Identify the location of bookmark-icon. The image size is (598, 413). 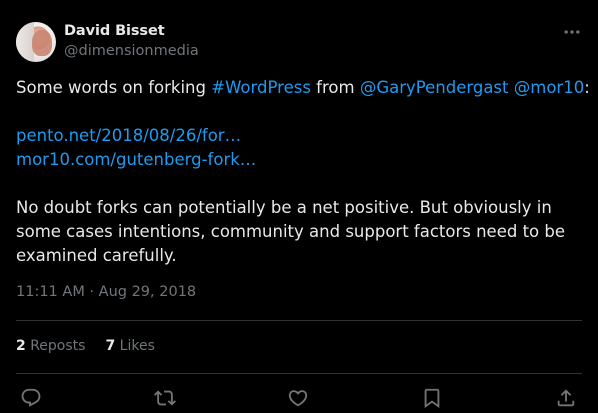
(432, 398).